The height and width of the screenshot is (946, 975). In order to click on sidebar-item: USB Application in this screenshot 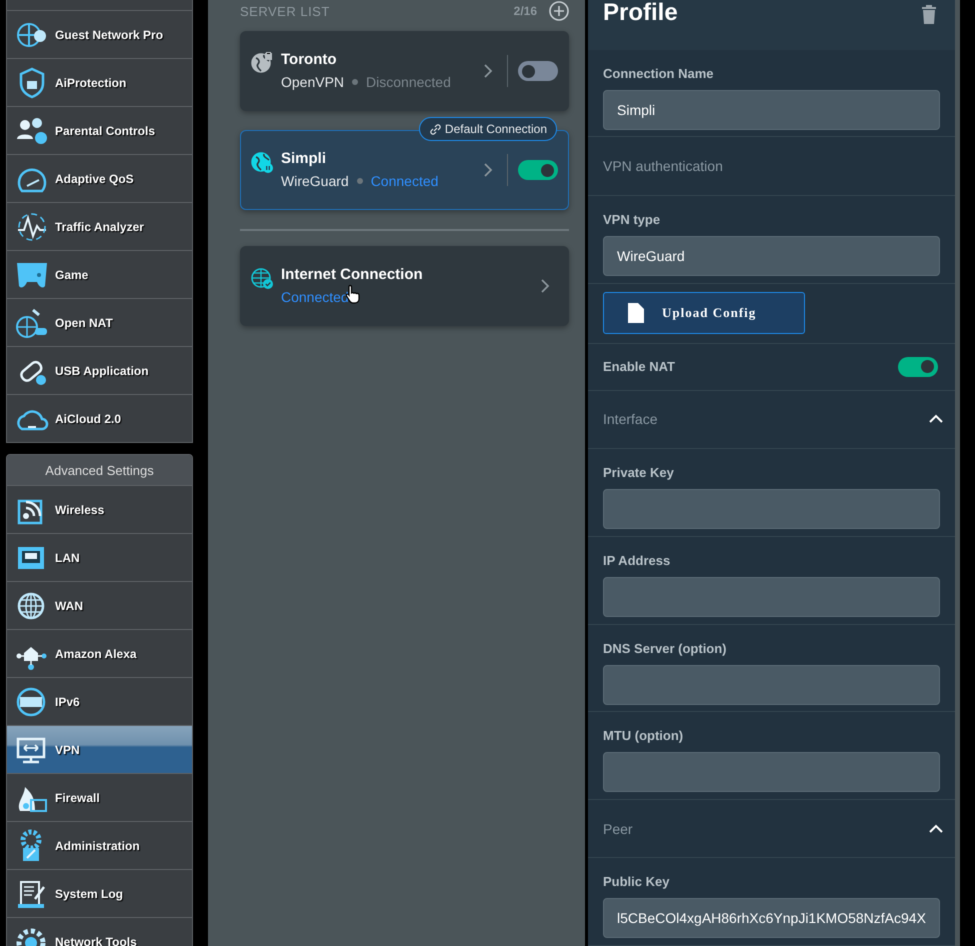, I will do `click(99, 370)`.